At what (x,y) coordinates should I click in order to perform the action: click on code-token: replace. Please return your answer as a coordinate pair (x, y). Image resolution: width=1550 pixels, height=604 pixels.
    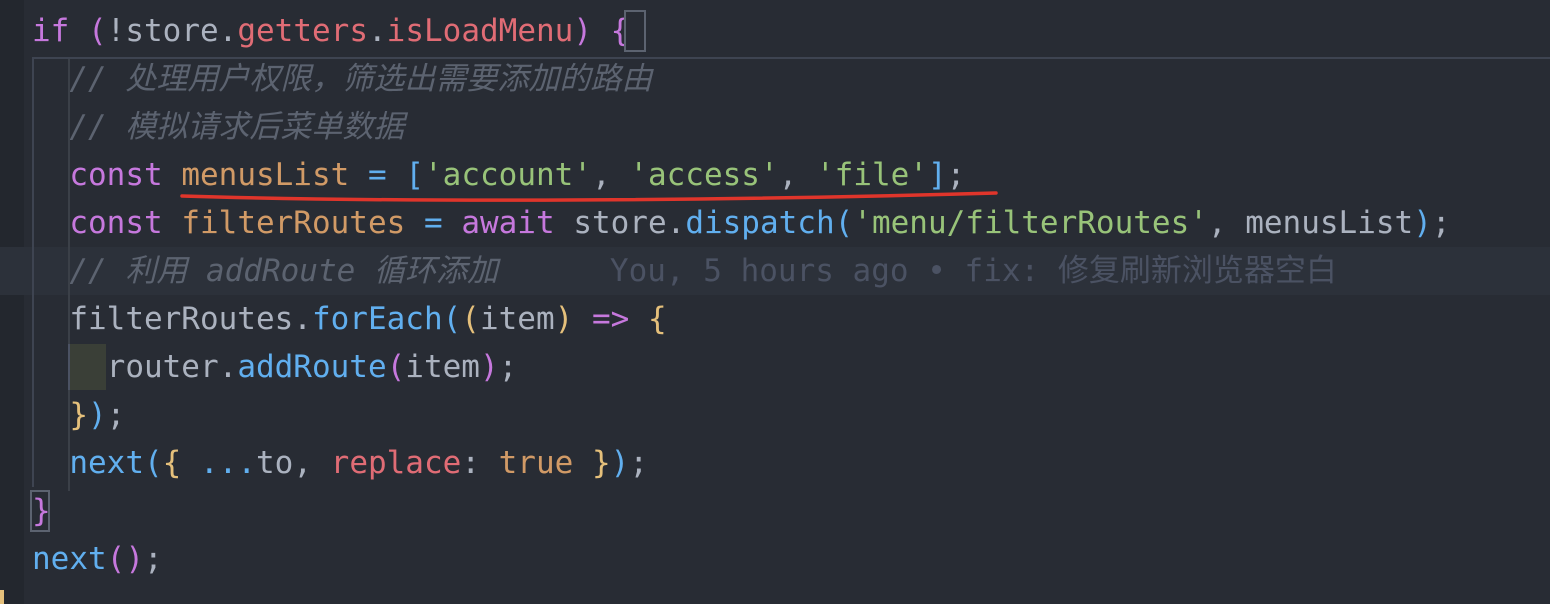
    Looking at the image, I should click on (396, 463).